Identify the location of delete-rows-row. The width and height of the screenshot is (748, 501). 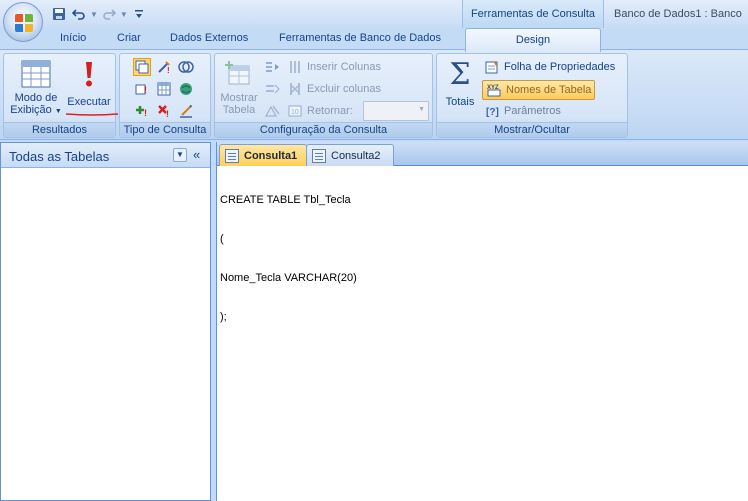
(273, 89).